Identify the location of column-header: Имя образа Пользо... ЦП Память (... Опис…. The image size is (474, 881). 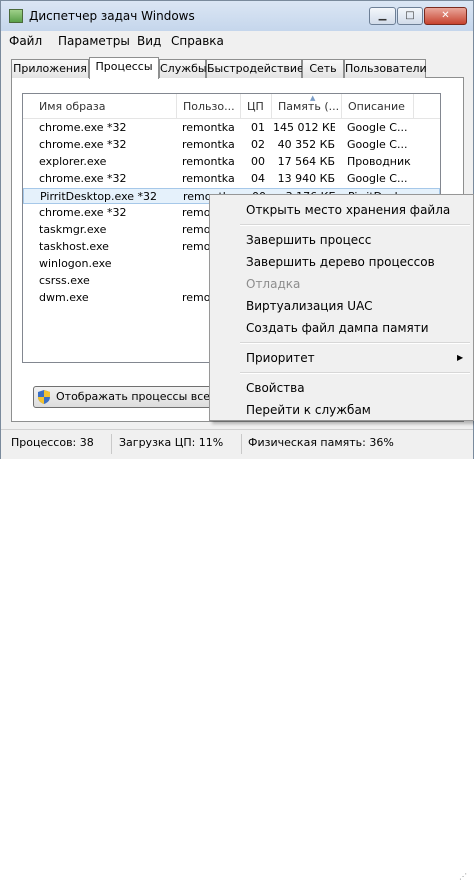
(231, 106).